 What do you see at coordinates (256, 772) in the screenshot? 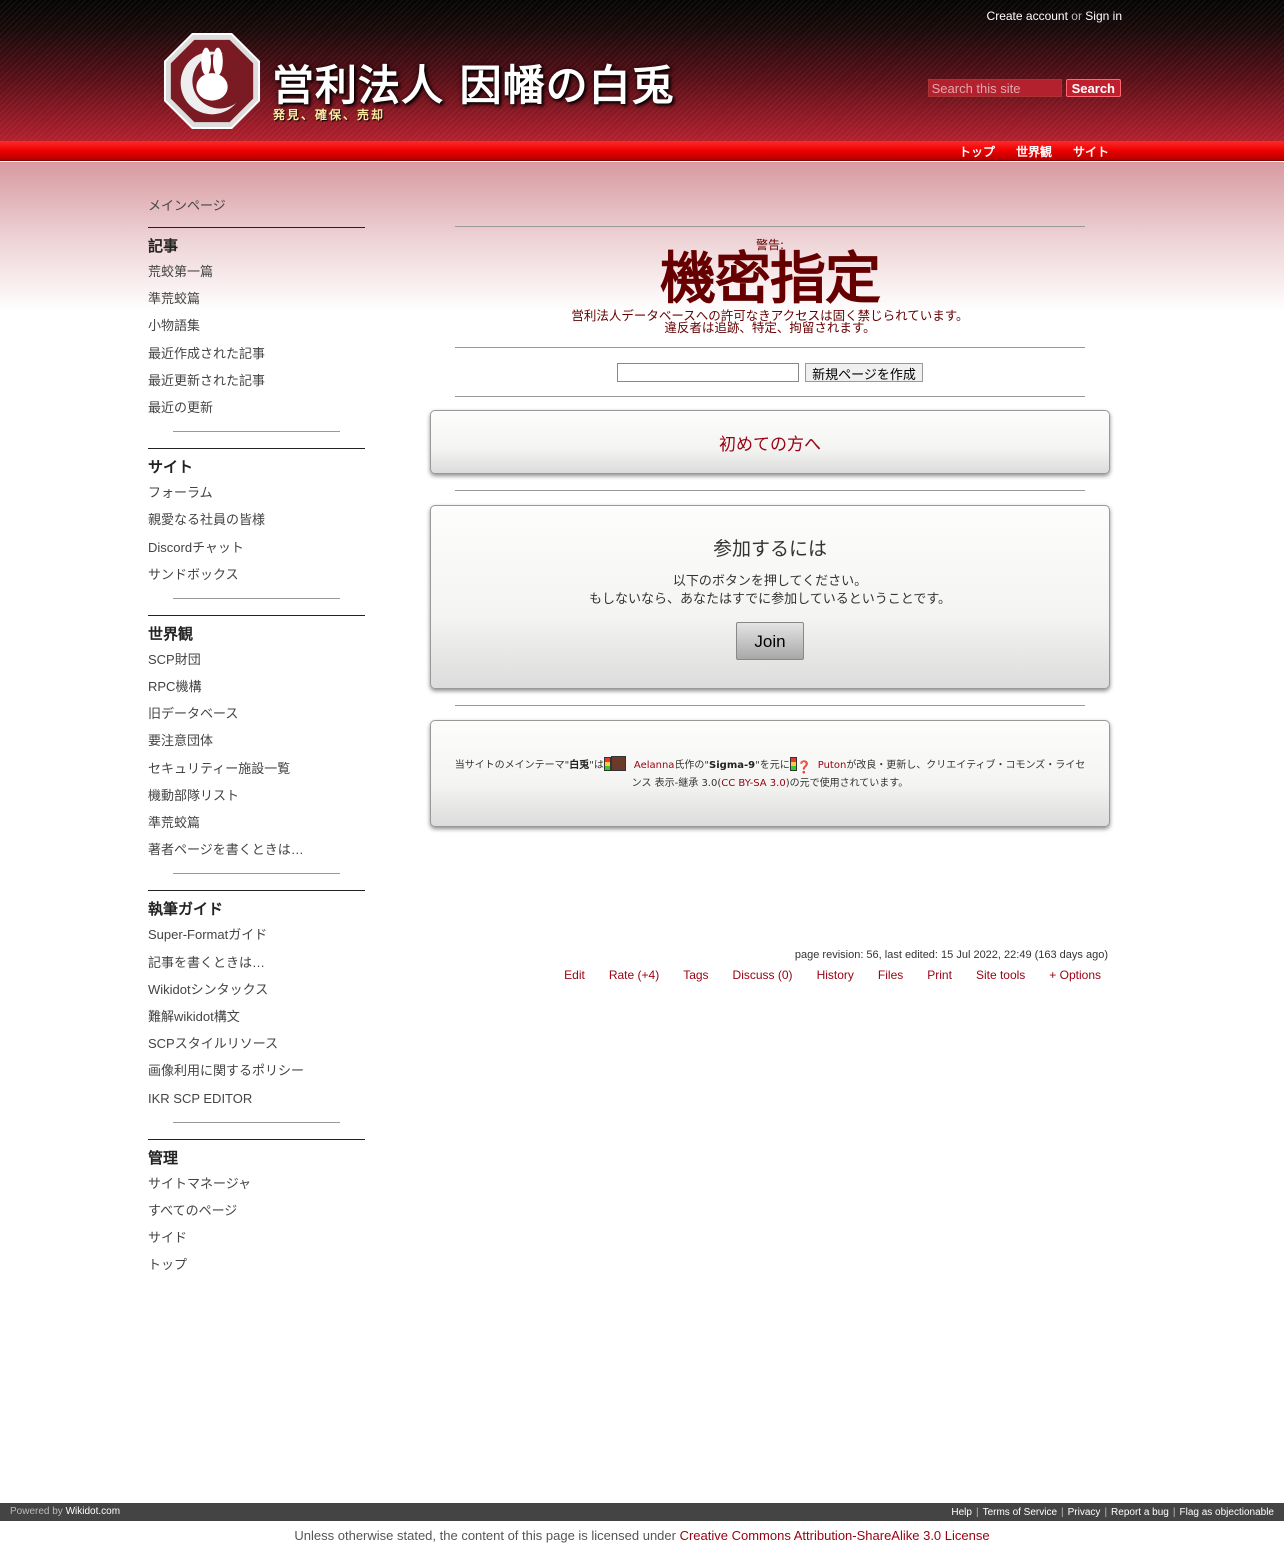
I see `sidebar-item: セキュリティー施設一覧` at bounding box center [256, 772].